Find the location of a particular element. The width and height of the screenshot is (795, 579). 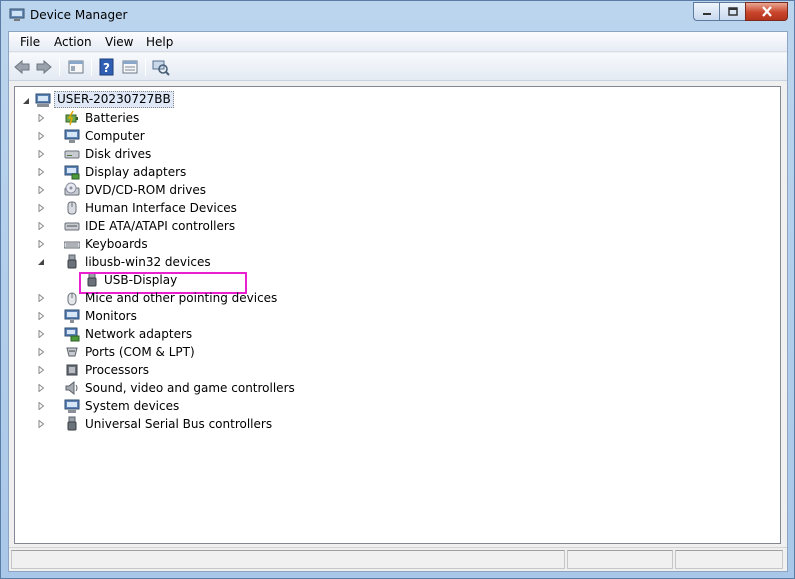

tree-category-sound-video-and-game-controllers: Sound, video and game controllers is located at coordinates (175, 388).